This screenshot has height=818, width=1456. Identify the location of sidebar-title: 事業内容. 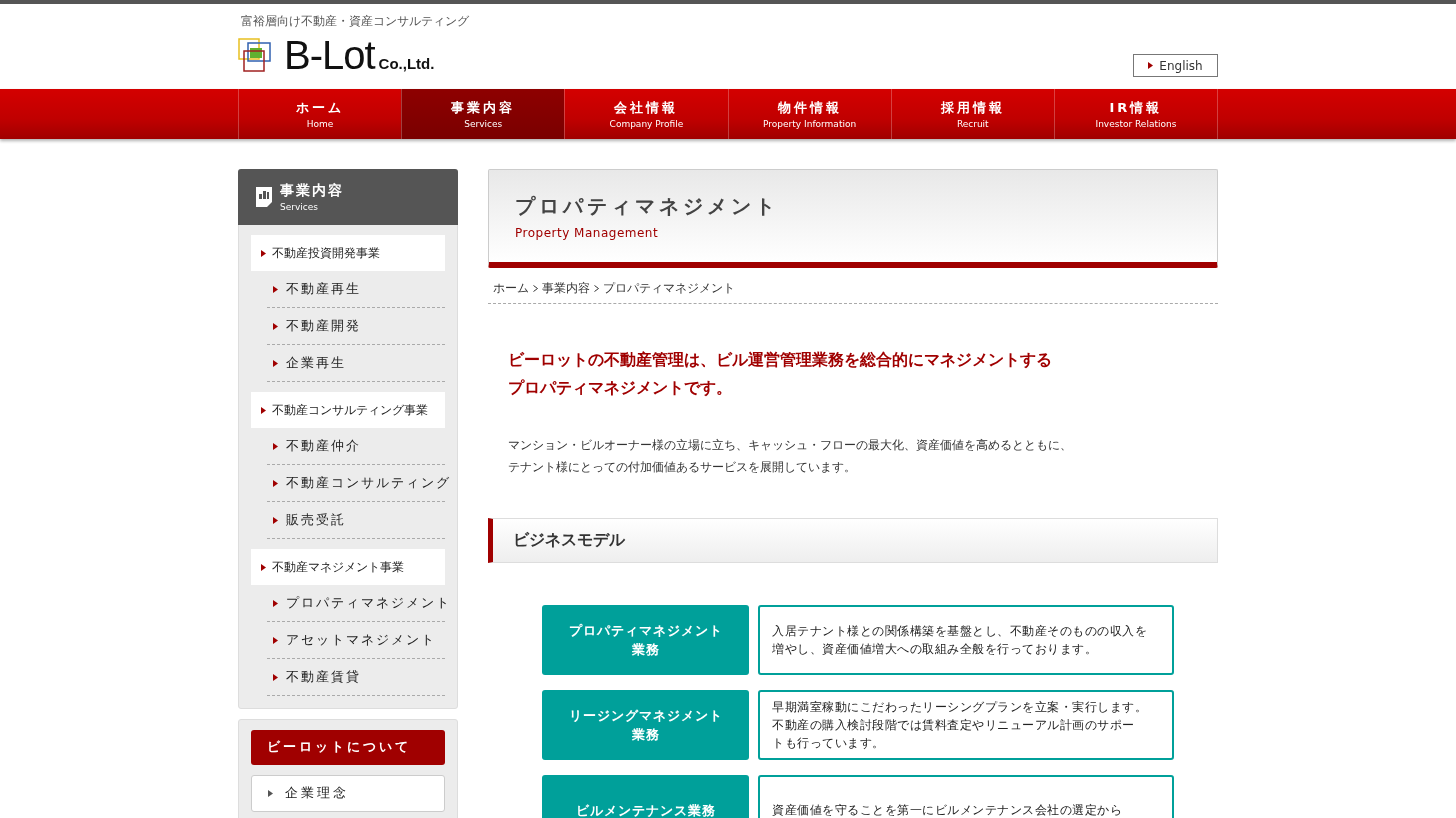
(312, 191).